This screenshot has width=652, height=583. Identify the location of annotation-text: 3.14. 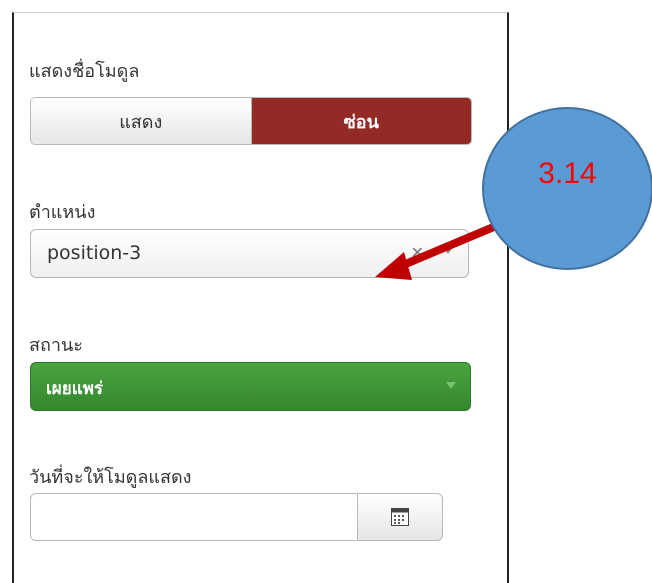
(567, 173).